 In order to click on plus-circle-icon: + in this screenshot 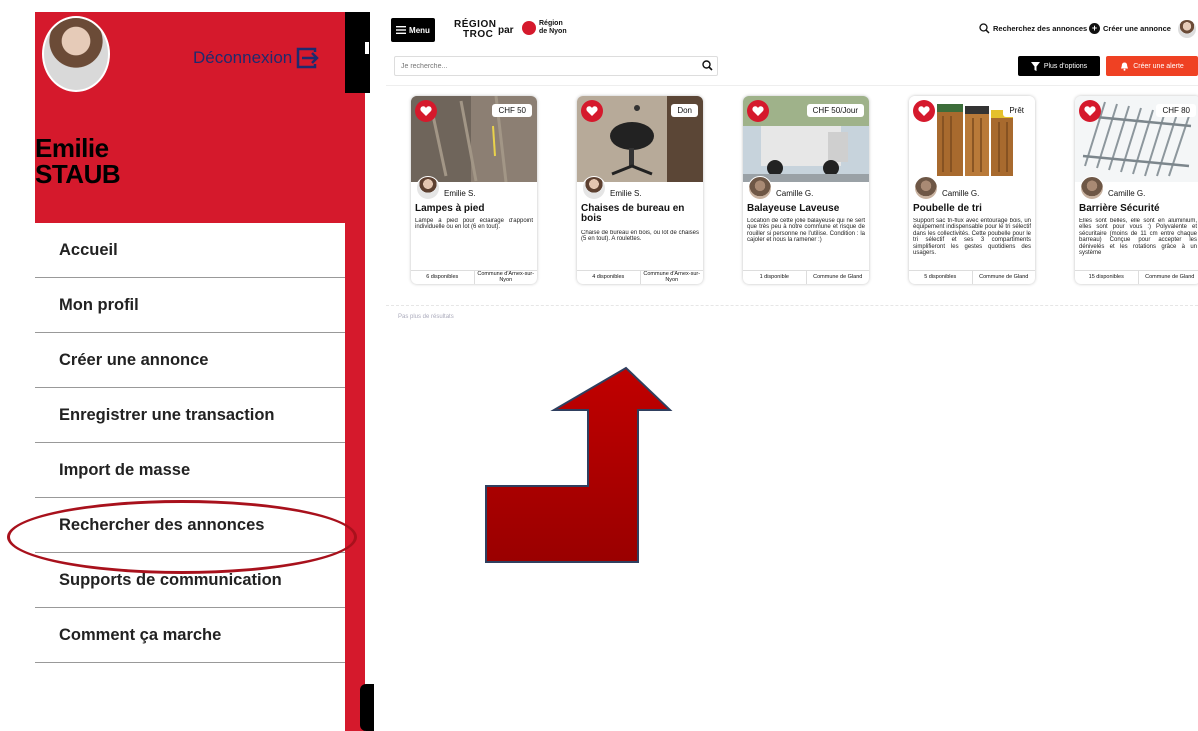, I will do `click(1094, 28)`.